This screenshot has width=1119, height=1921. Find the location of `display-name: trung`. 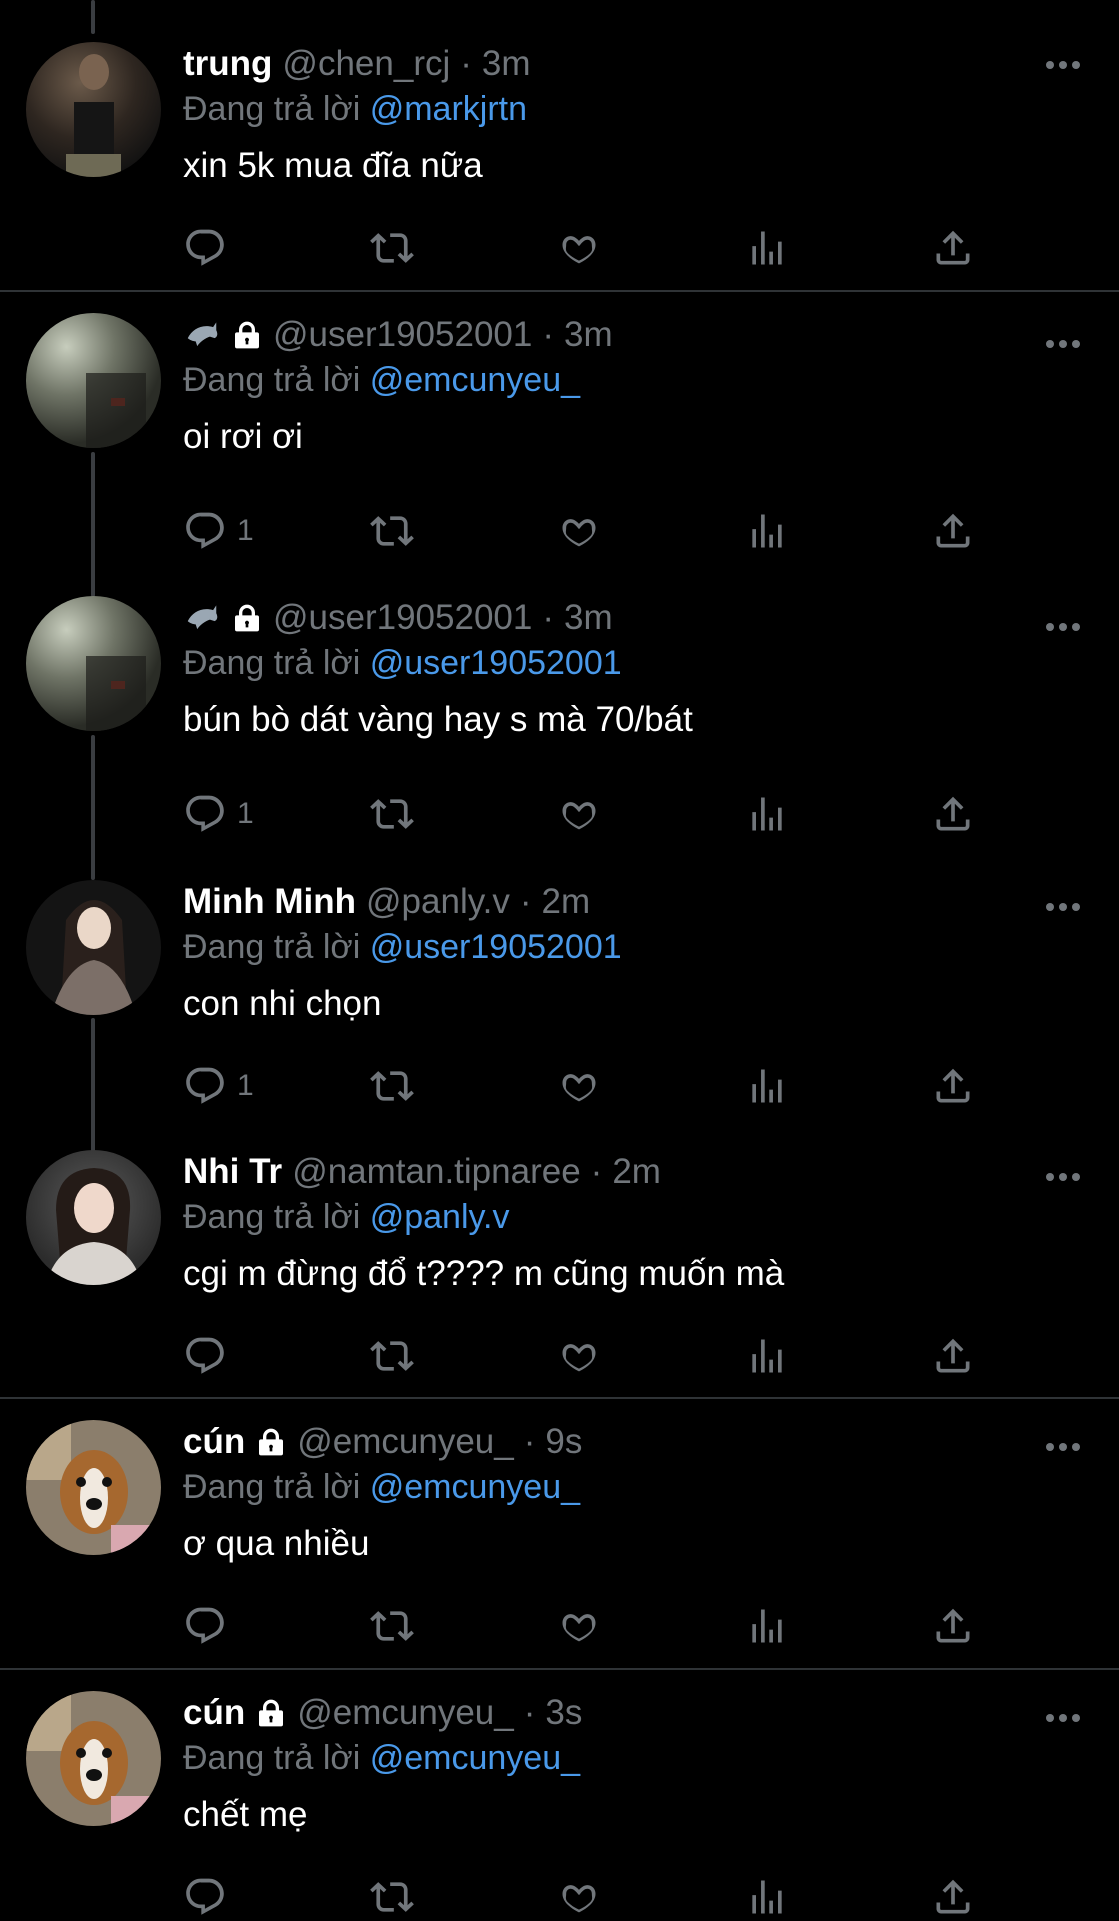

display-name: trung is located at coordinates (227, 64).